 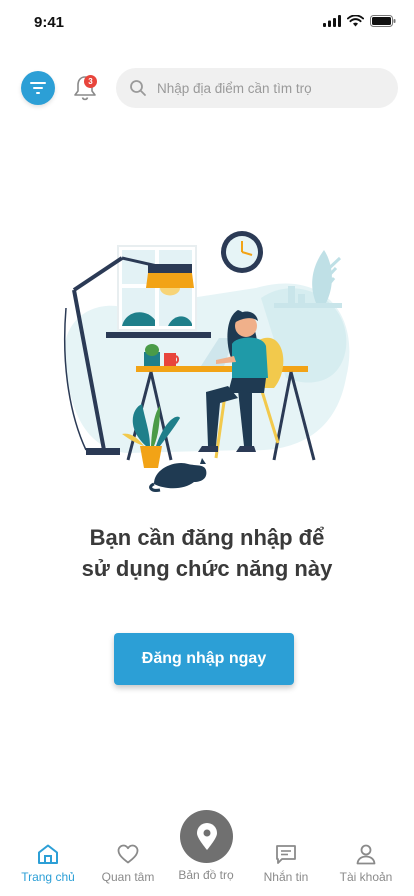 What do you see at coordinates (48, 877) in the screenshot?
I see `nav-home-label: Trang chủ` at bounding box center [48, 877].